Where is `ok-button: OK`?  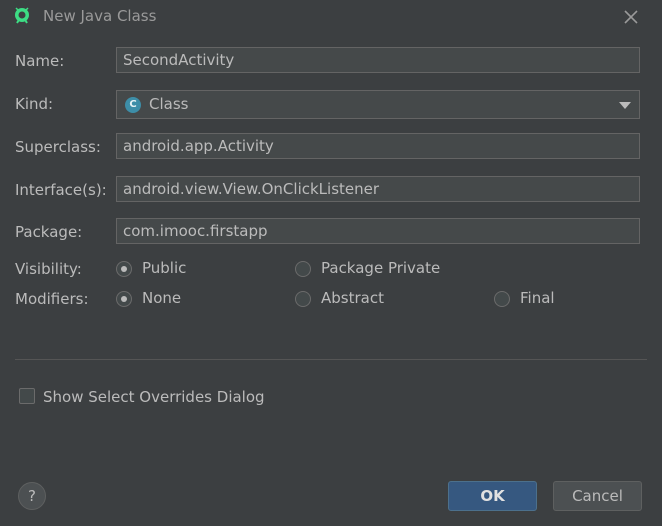
ok-button: OK is located at coordinates (492, 496).